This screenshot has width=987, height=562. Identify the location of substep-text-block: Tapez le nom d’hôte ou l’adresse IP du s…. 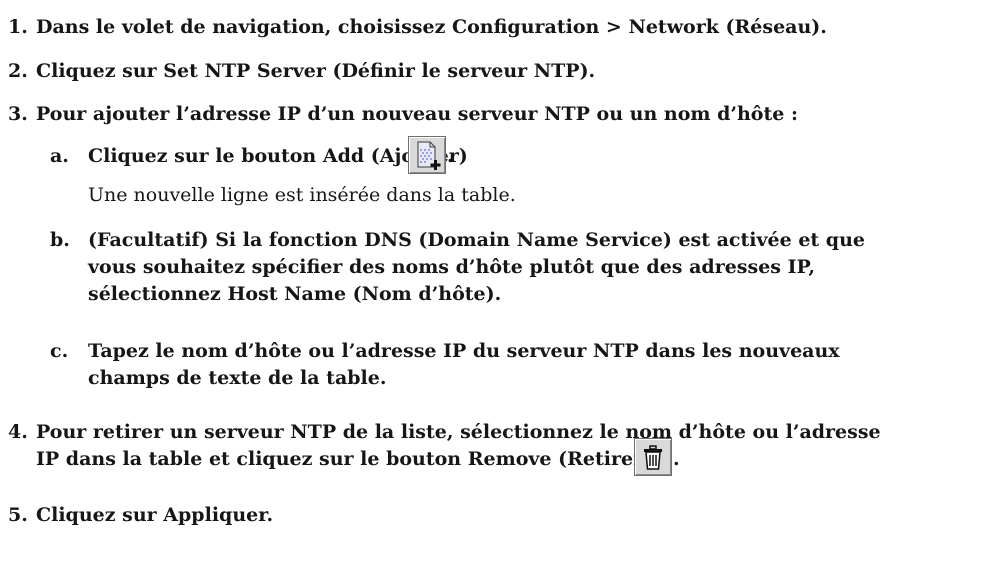
(528, 365).